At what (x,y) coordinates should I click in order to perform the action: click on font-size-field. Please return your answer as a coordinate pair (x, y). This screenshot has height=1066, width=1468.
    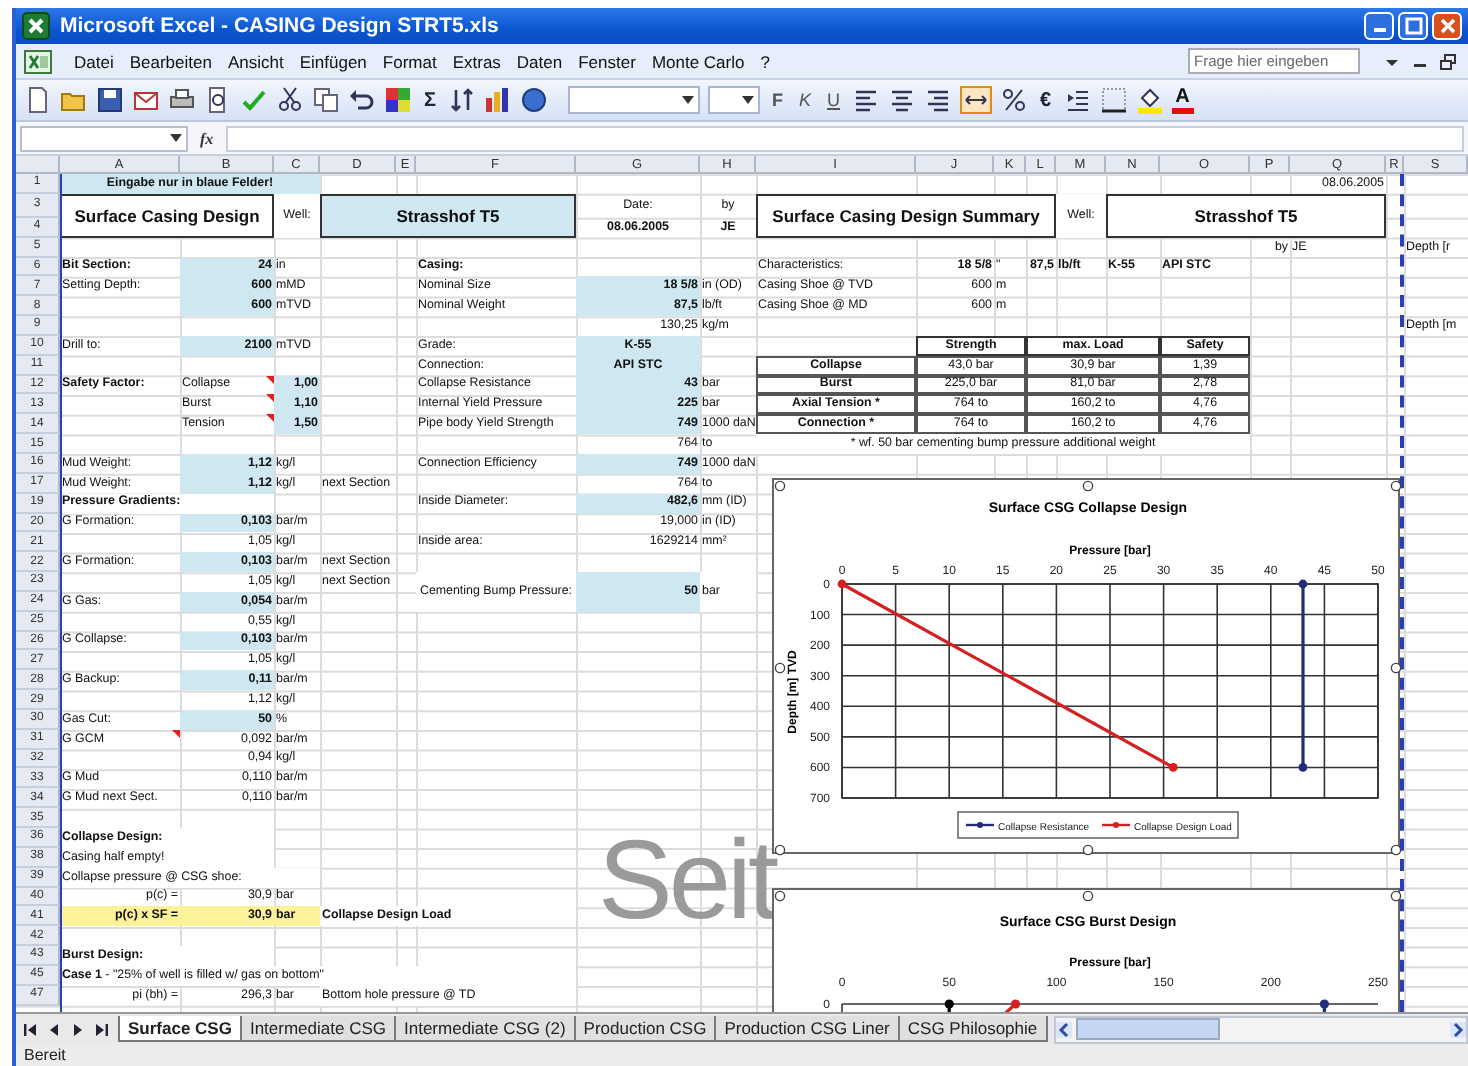
    Looking at the image, I should click on (734, 100).